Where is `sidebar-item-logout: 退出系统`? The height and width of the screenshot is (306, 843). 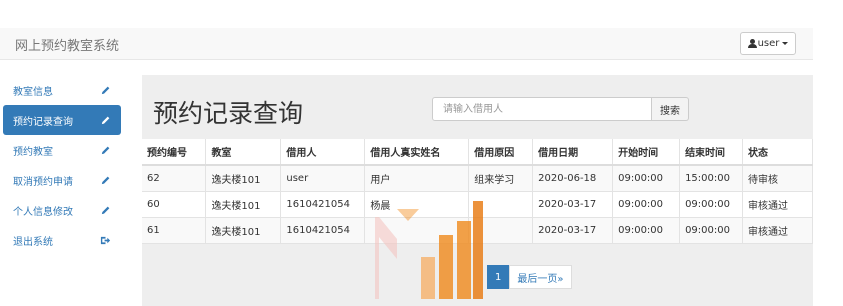
sidebar-item-logout: 退出系统 is located at coordinates (62, 240).